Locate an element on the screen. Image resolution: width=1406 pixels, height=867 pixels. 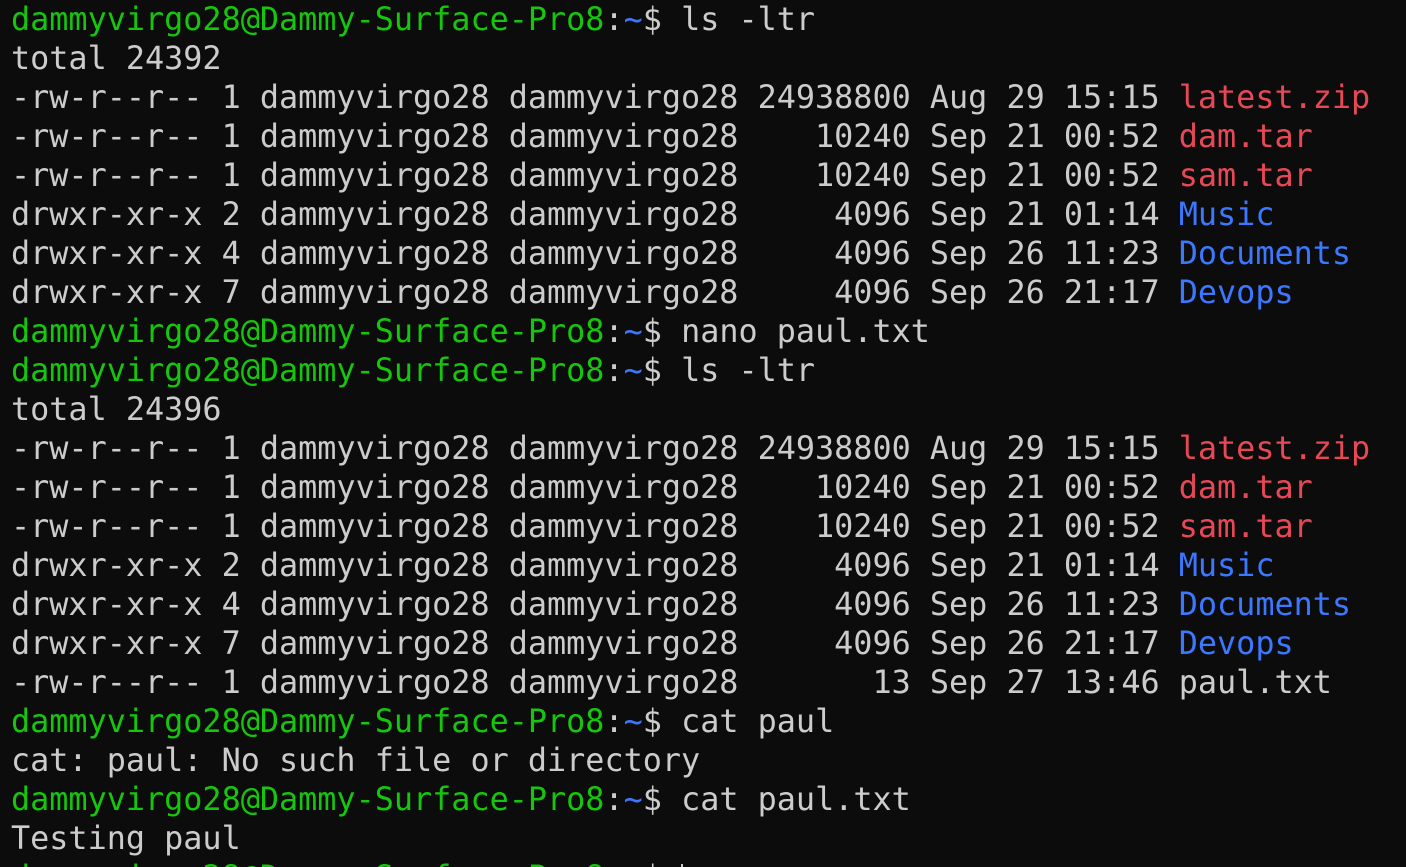
output-line: total 24392 is located at coordinates (116, 58).